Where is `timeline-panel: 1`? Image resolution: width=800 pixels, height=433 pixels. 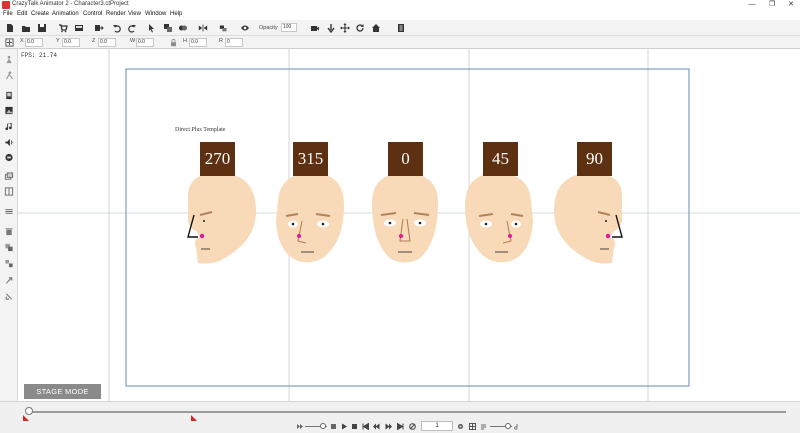 timeline-panel: 1 is located at coordinates (400, 417).